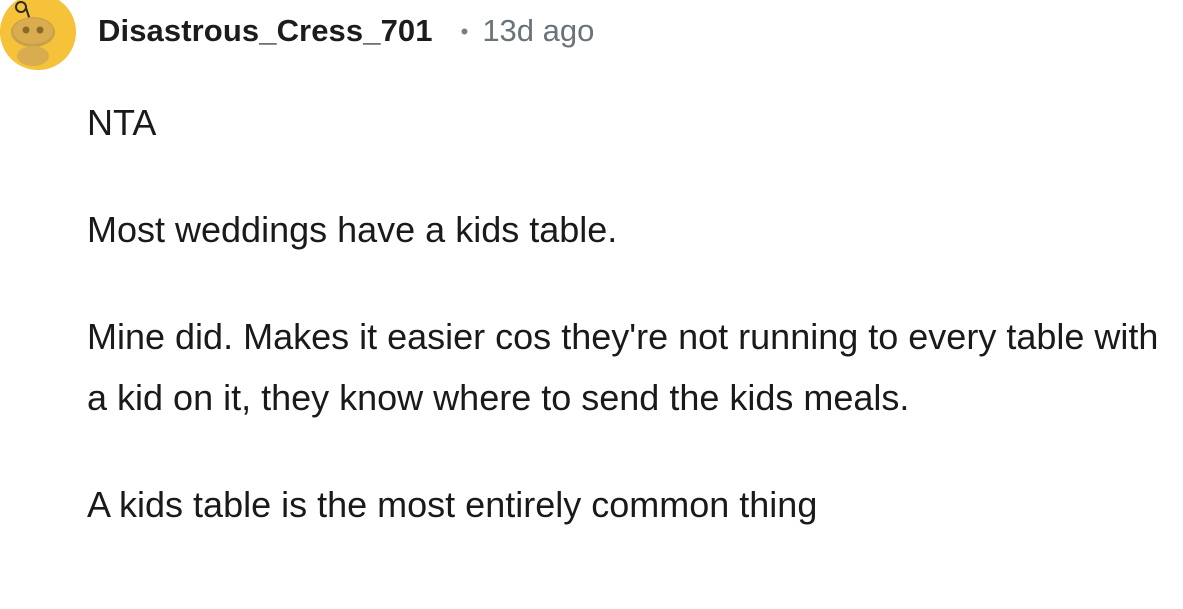 The image size is (1183, 609). What do you see at coordinates (538, 31) in the screenshot?
I see `timestamp: 13d ago` at bounding box center [538, 31].